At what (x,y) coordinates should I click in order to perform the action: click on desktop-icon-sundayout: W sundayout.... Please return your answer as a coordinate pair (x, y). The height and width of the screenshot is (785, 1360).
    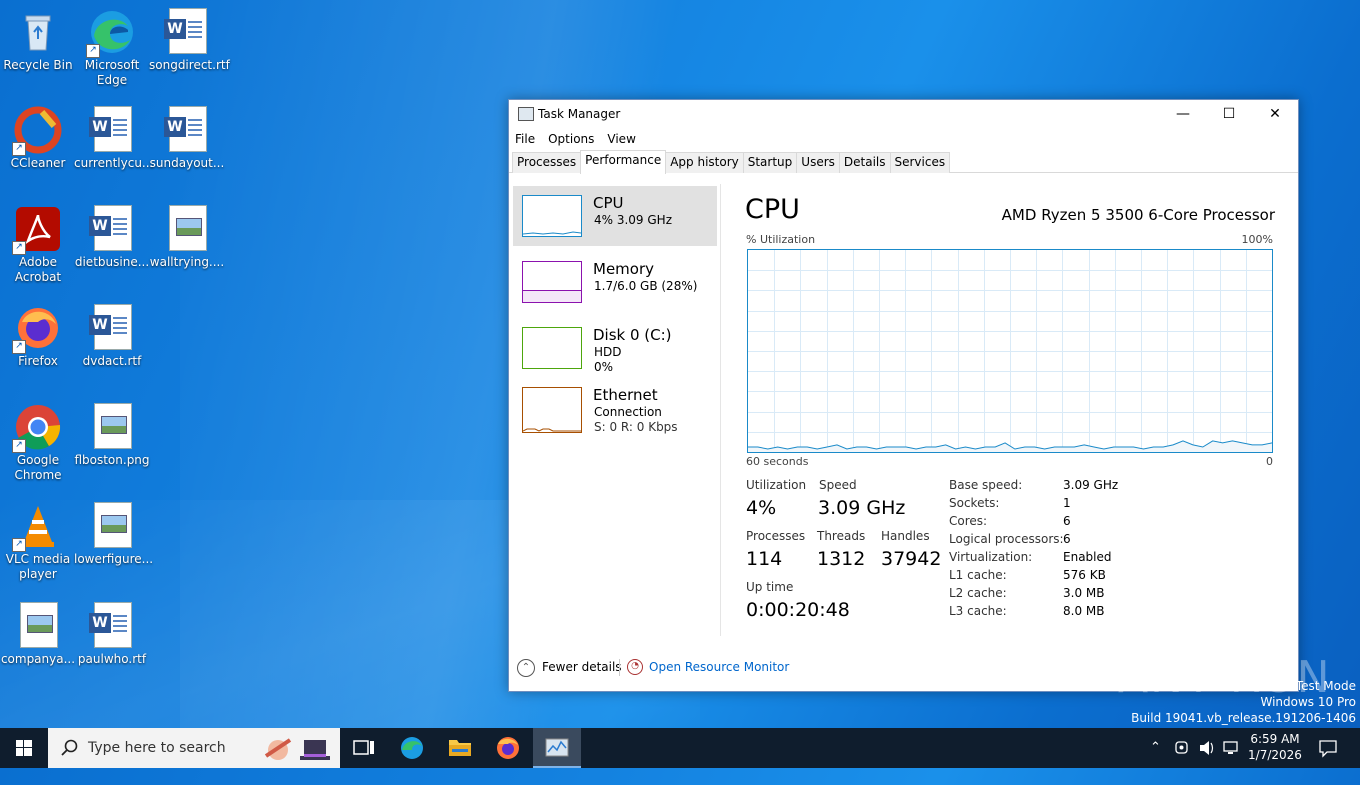
    Looking at the image, I should click on (187, 138).